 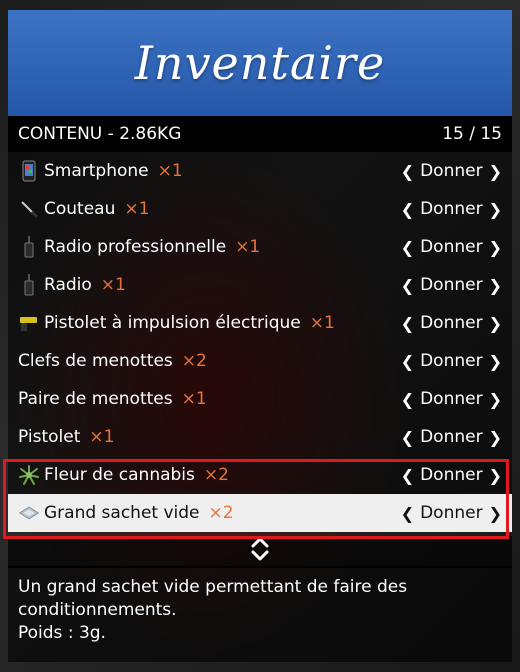 What do you see at coordinates (96, 171) in the screenshot?
I see `item-name: Smartphone` at bounding box center [96, 171].